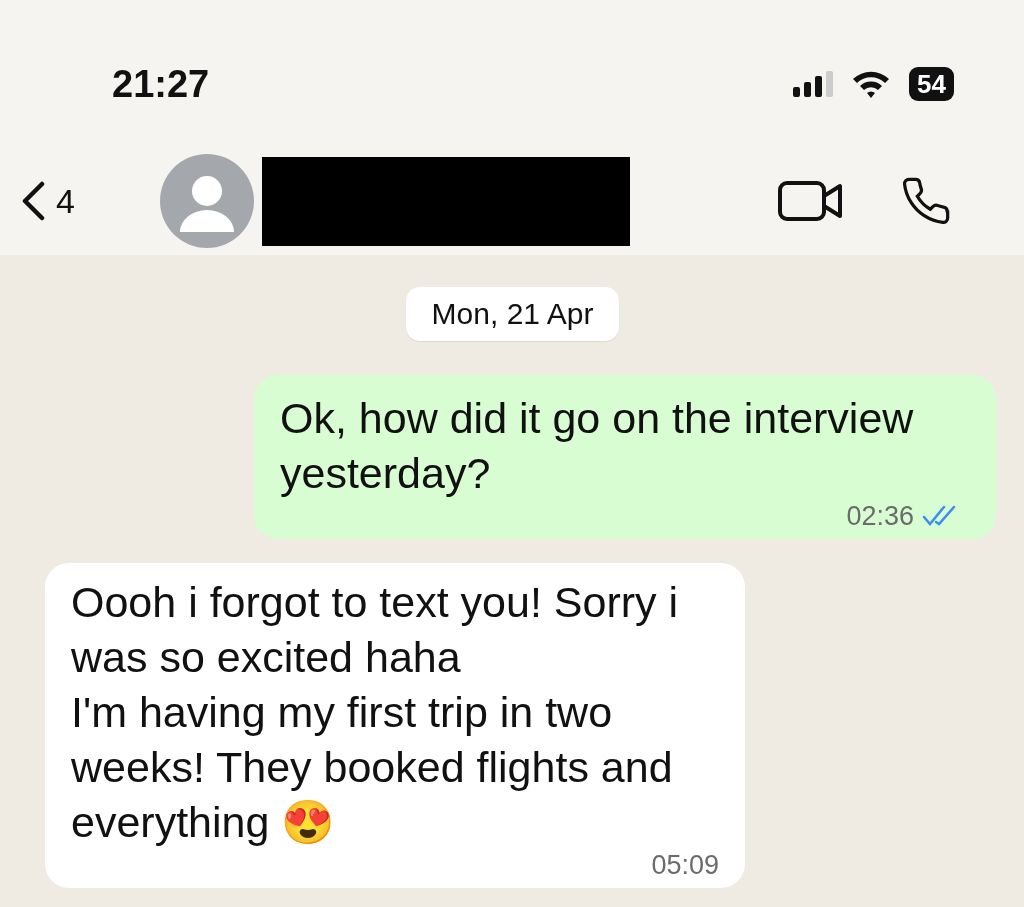 Image resolution: width=1024 pixels, height=907 pixels. What do you see at coordinates (813, 84) in the screenshot?
I see `signal-icon` at bounding box center [813, 84].